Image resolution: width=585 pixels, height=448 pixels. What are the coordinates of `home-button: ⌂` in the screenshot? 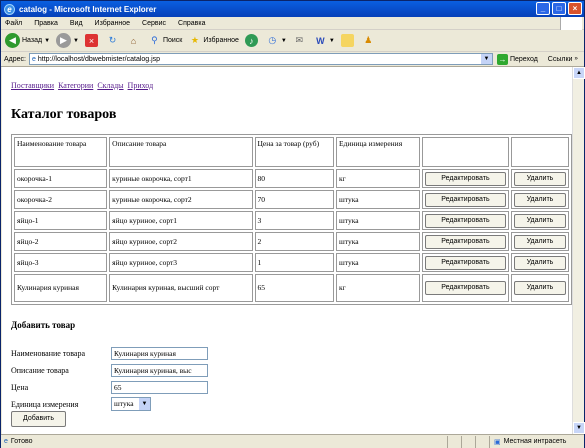 It's located at (134, 40).